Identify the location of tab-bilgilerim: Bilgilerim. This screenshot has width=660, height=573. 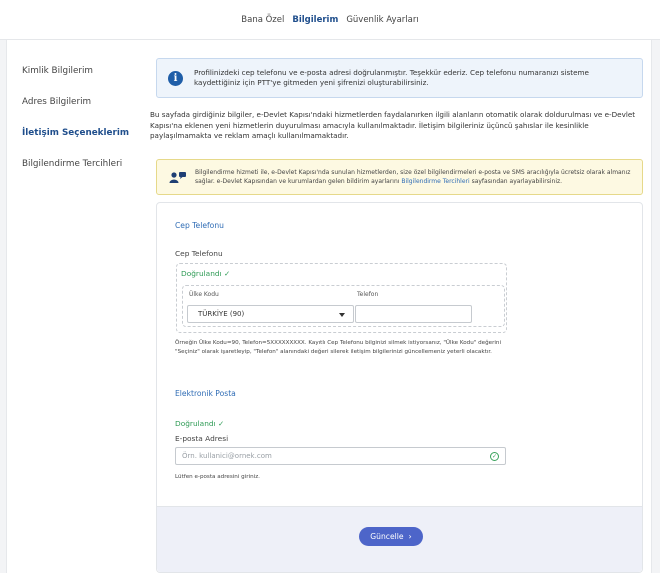
(315, 20).